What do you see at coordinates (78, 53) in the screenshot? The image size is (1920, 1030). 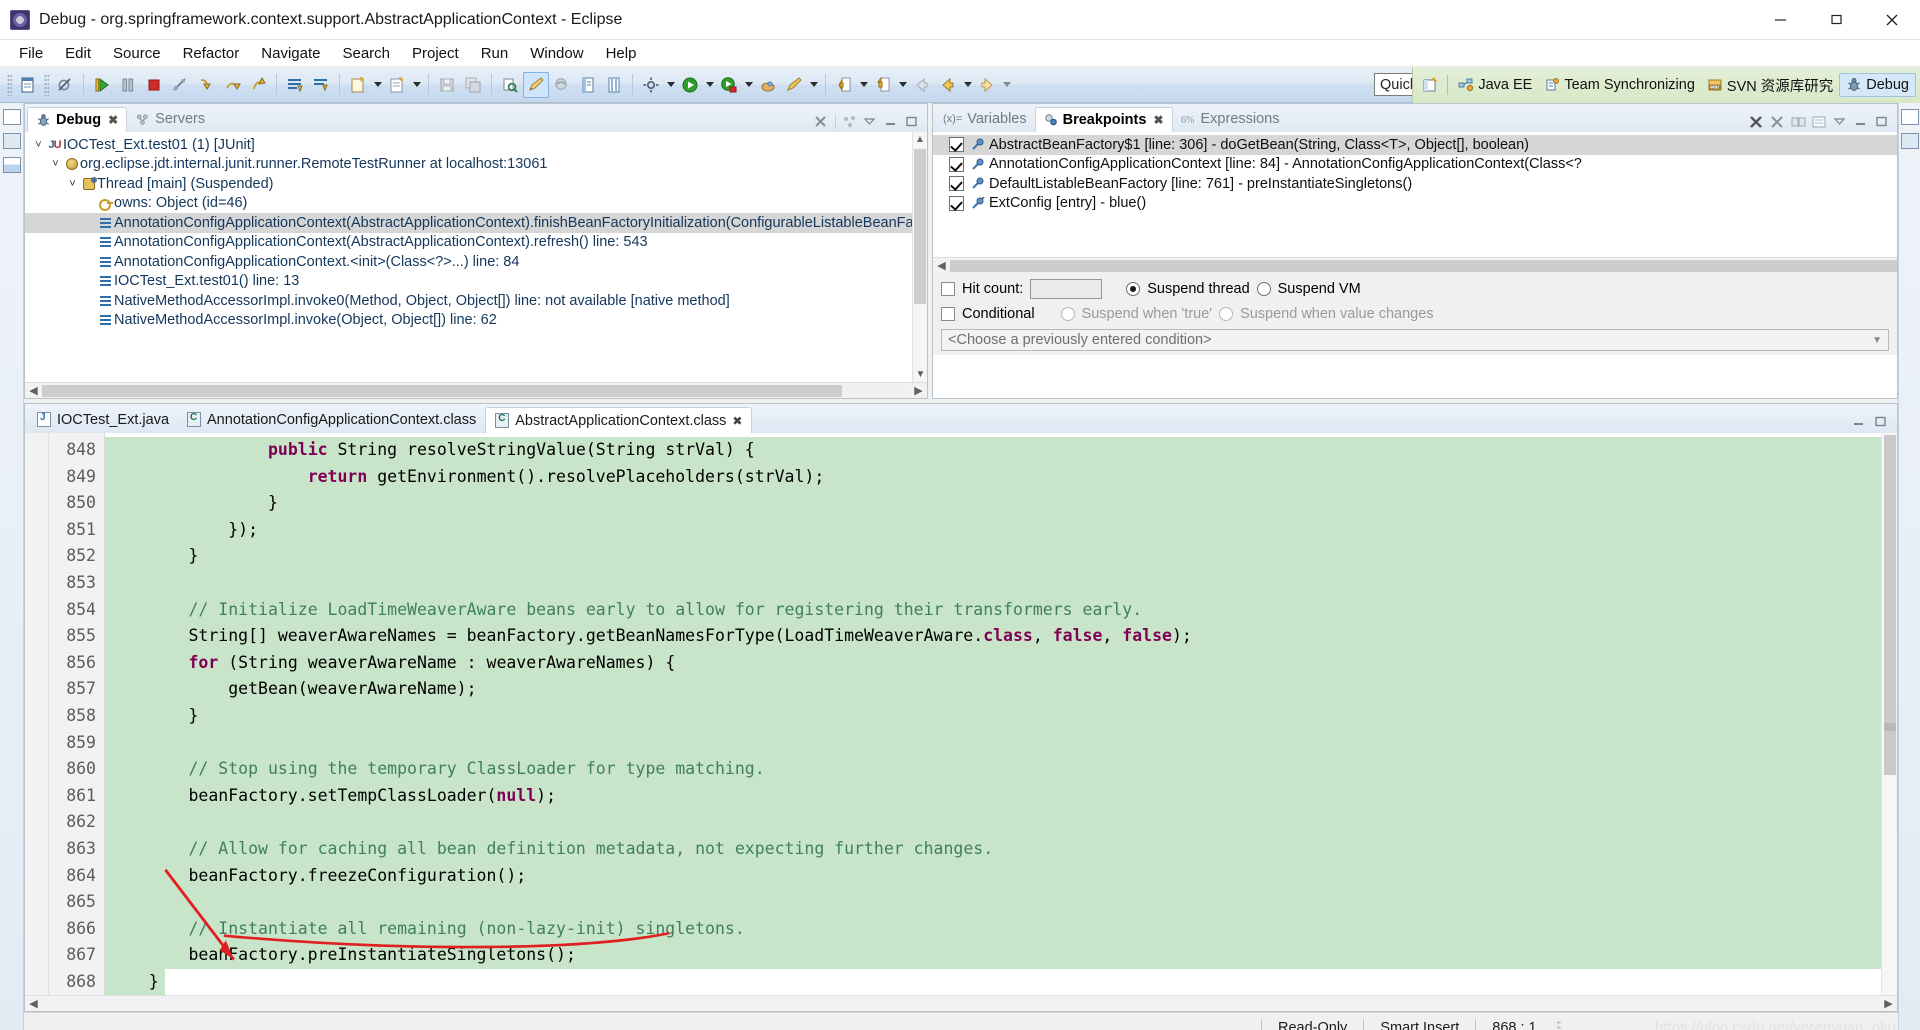 I see `menu-edit: Edit` at bounding box center [78, 53].